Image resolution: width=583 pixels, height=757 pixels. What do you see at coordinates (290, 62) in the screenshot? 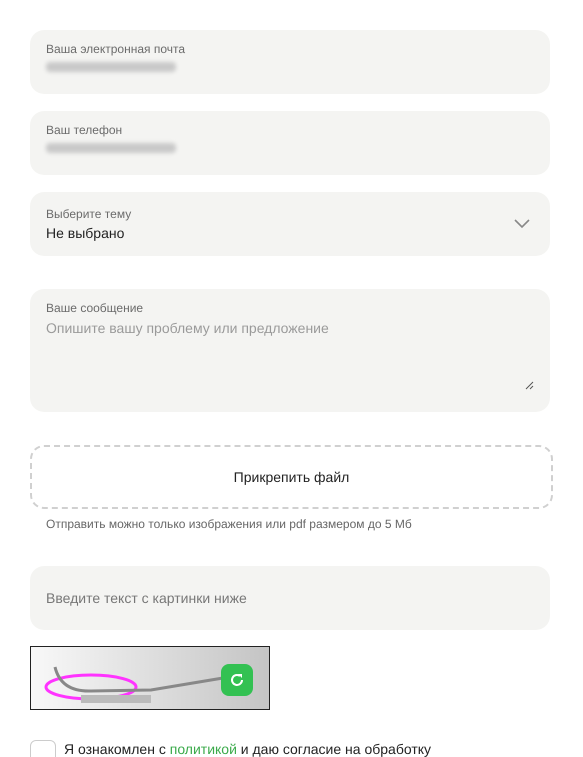
I see `input-field: Ваша электронная почта` at bounding box center [290, 62].